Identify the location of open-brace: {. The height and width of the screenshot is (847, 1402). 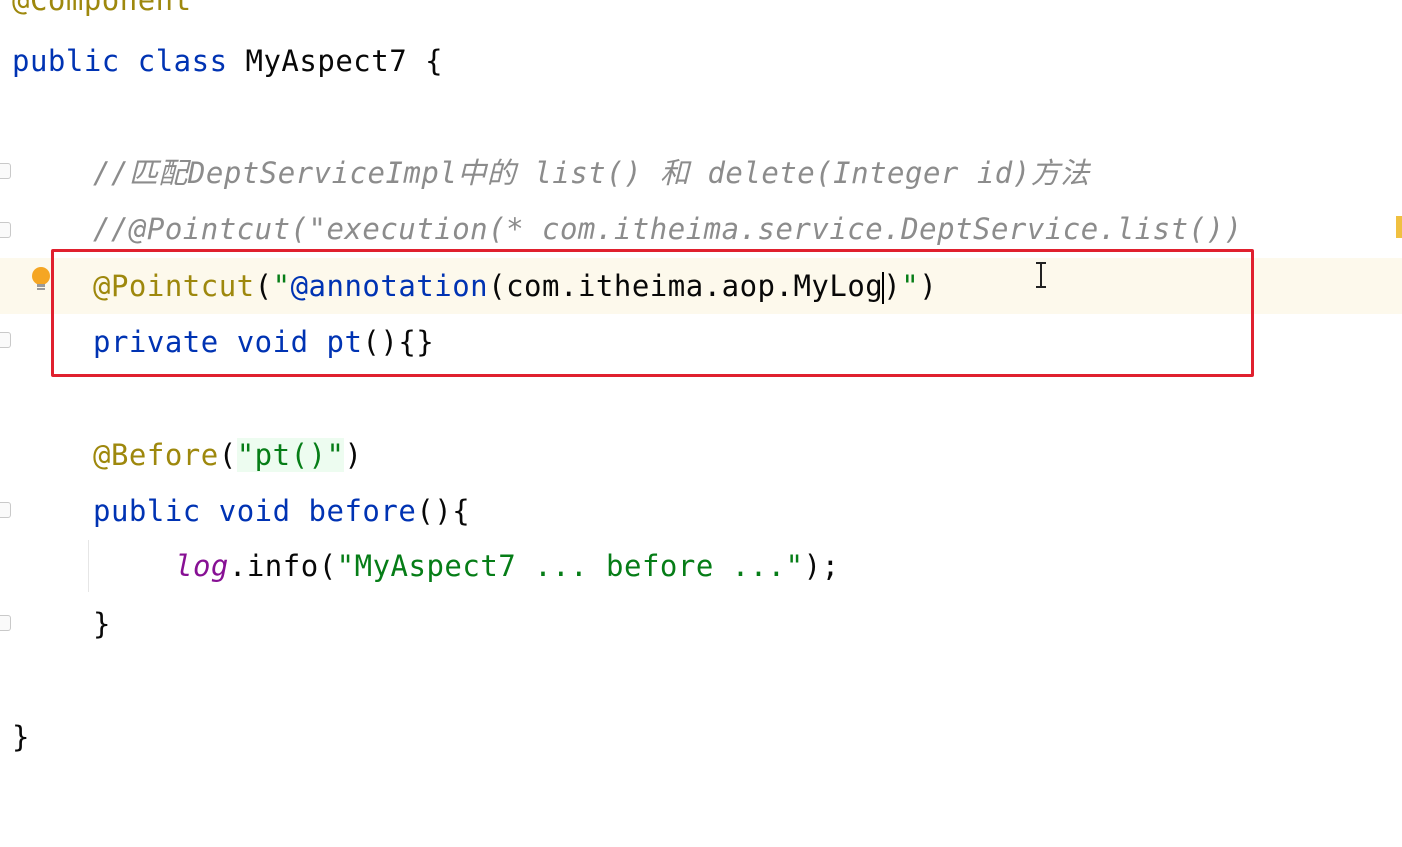
(434, 61).